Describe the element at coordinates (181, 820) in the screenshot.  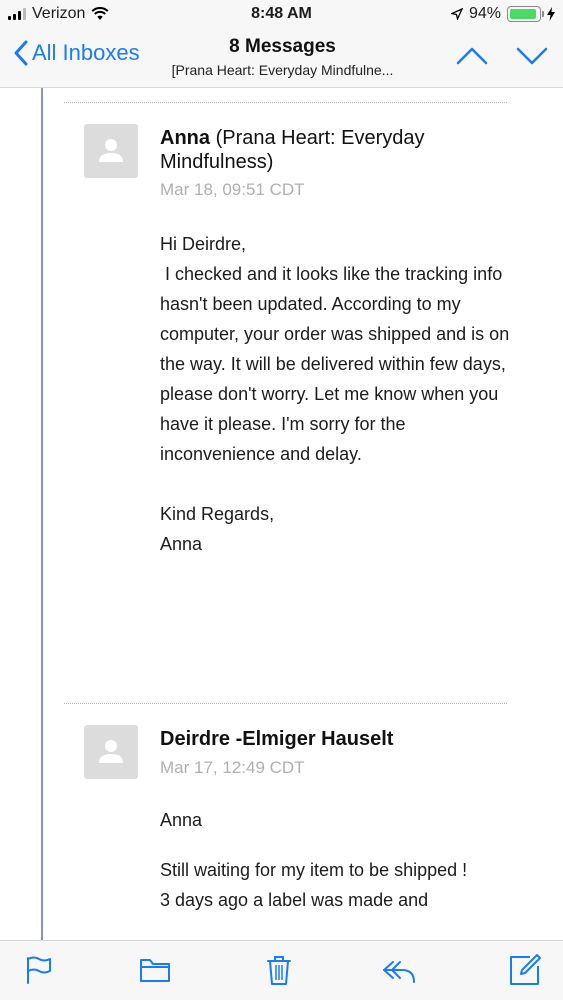
I see `message-greeting: Anna` at that location.